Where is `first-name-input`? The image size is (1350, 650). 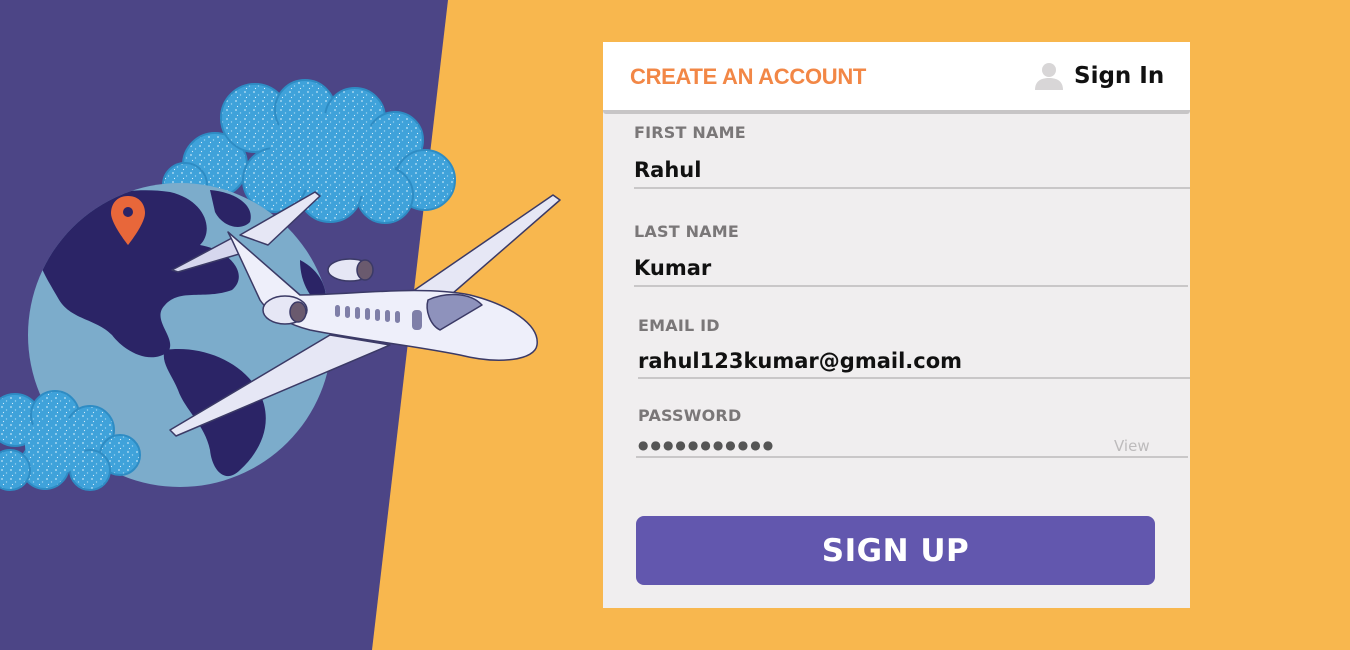 first-name-input is located at coordinates (909, 170).